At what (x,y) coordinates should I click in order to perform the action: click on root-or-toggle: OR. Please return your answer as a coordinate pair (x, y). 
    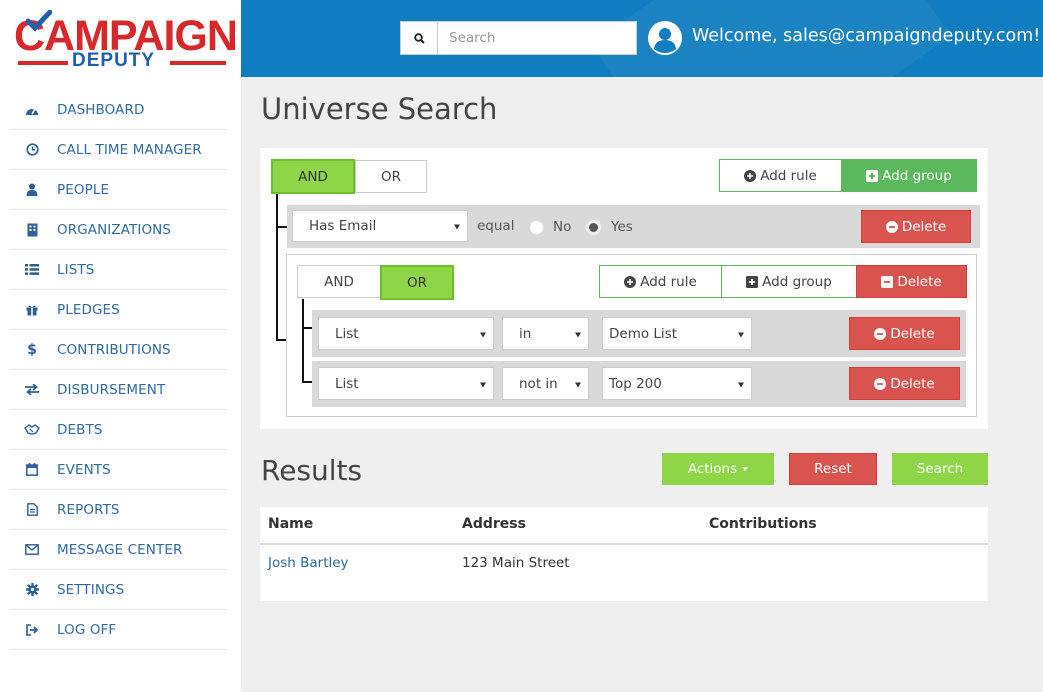
    Looking at the image, I should click on (391, 176).